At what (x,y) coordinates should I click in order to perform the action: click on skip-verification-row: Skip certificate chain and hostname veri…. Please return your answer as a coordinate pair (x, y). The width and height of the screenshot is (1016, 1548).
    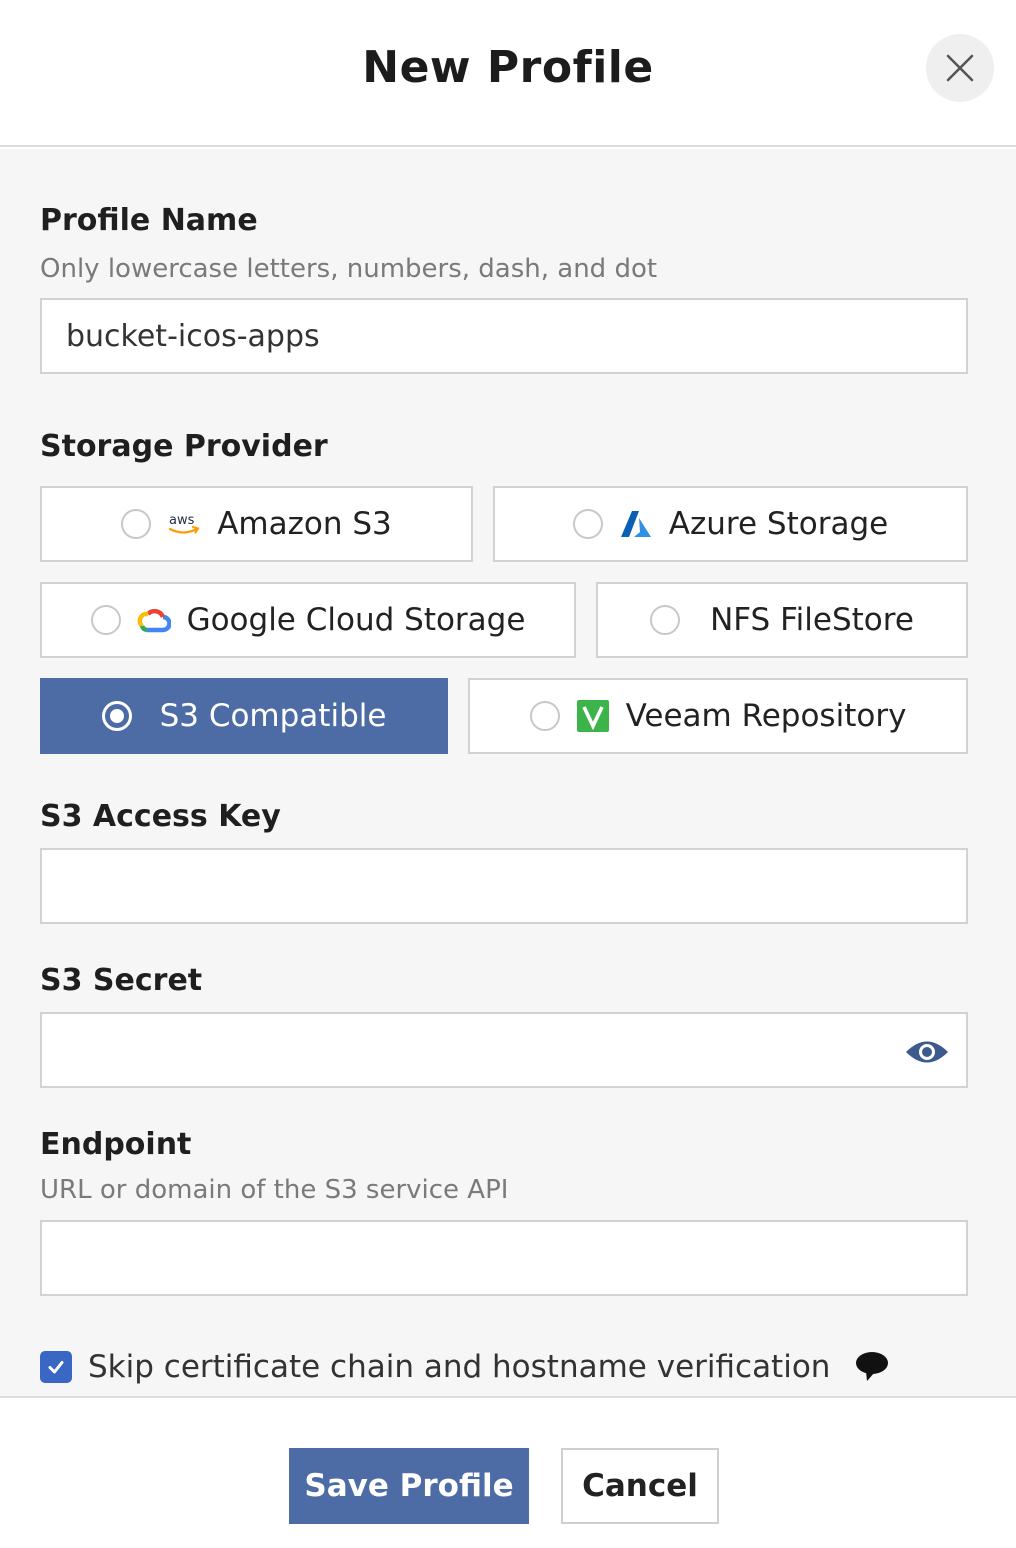
    Looking at the image, I should click on (465, 1367).